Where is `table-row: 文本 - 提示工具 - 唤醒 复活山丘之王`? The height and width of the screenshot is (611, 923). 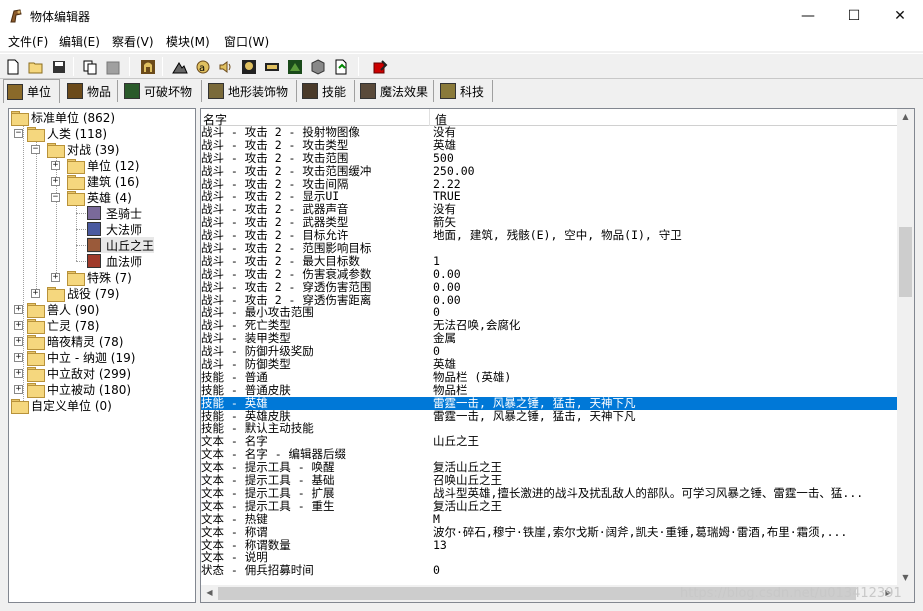 table-row: 文本 - 提示工具 - 唤醒 复活山丘之王 is located at coordinates (549, 467).